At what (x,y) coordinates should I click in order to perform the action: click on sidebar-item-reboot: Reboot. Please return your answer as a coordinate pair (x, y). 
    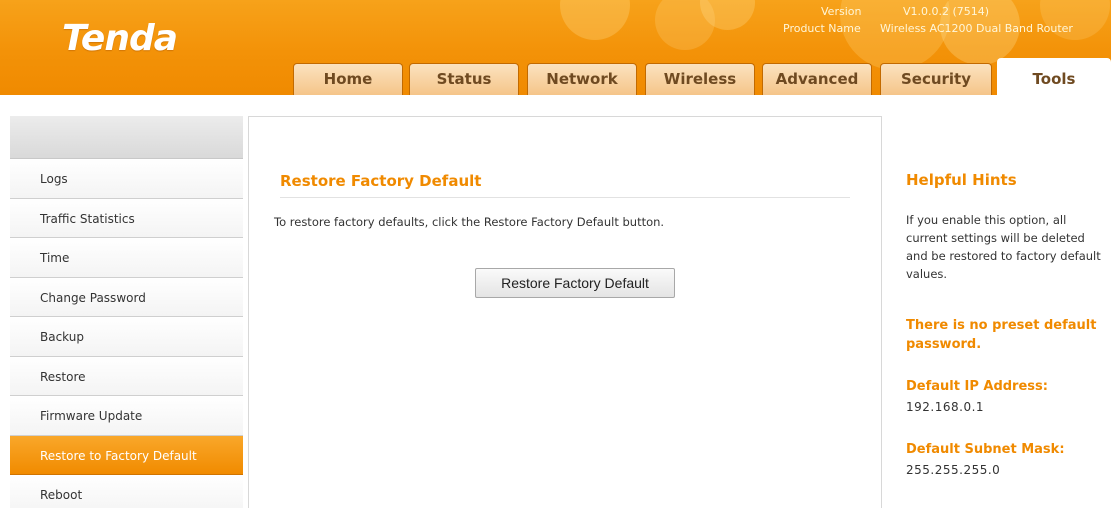
    Looking at the image, I should click on (126, 491).